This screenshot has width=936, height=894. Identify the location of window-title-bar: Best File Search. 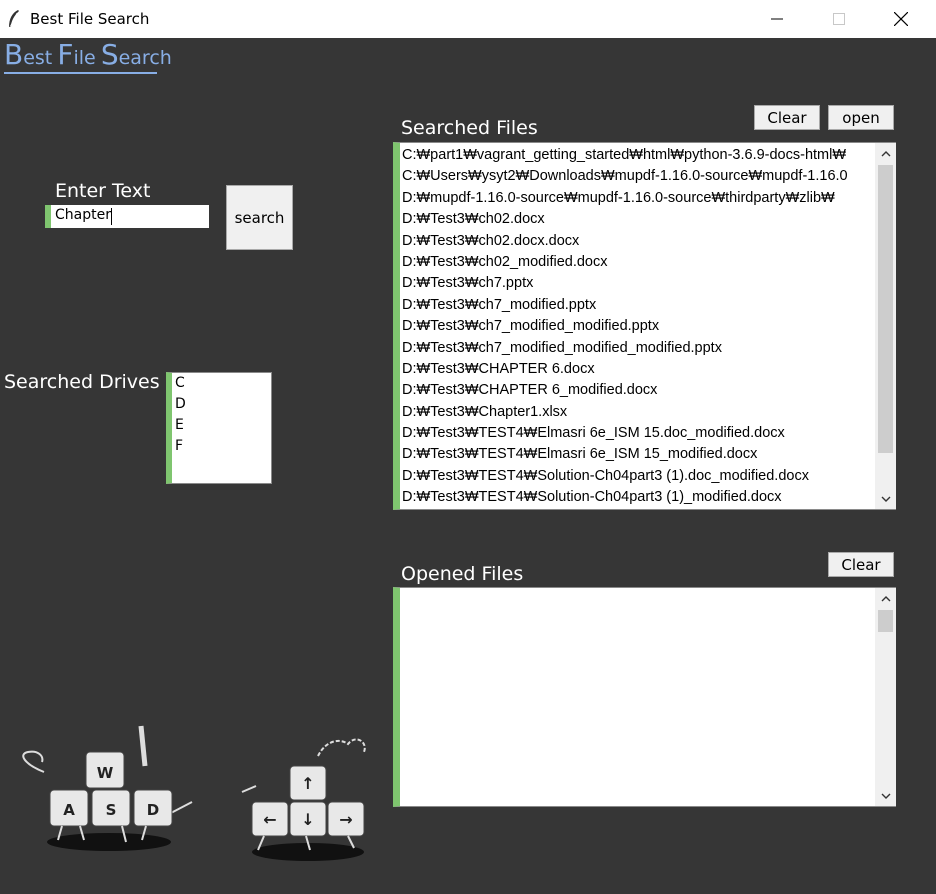
(468, 19).